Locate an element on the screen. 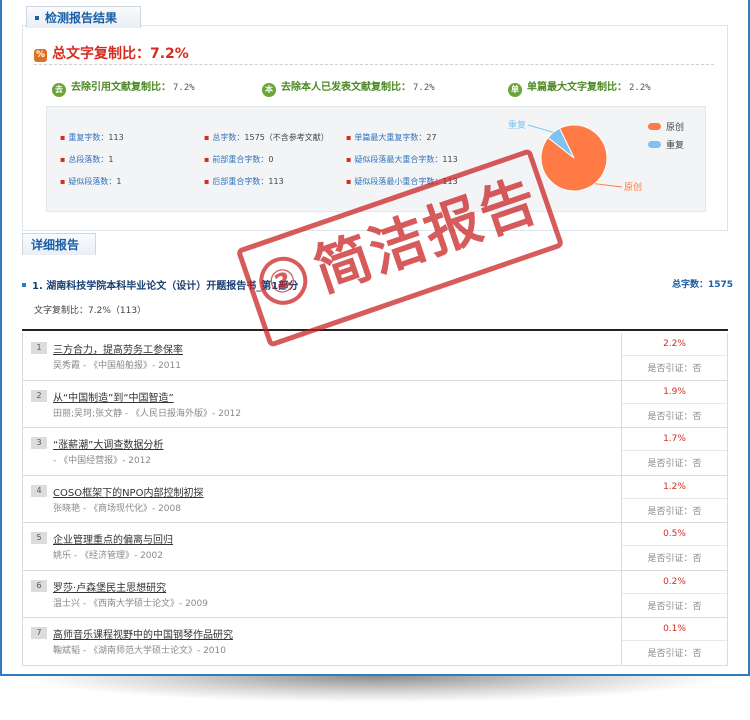  reference-percent: 1.7% is located at coordinates (674, 439).